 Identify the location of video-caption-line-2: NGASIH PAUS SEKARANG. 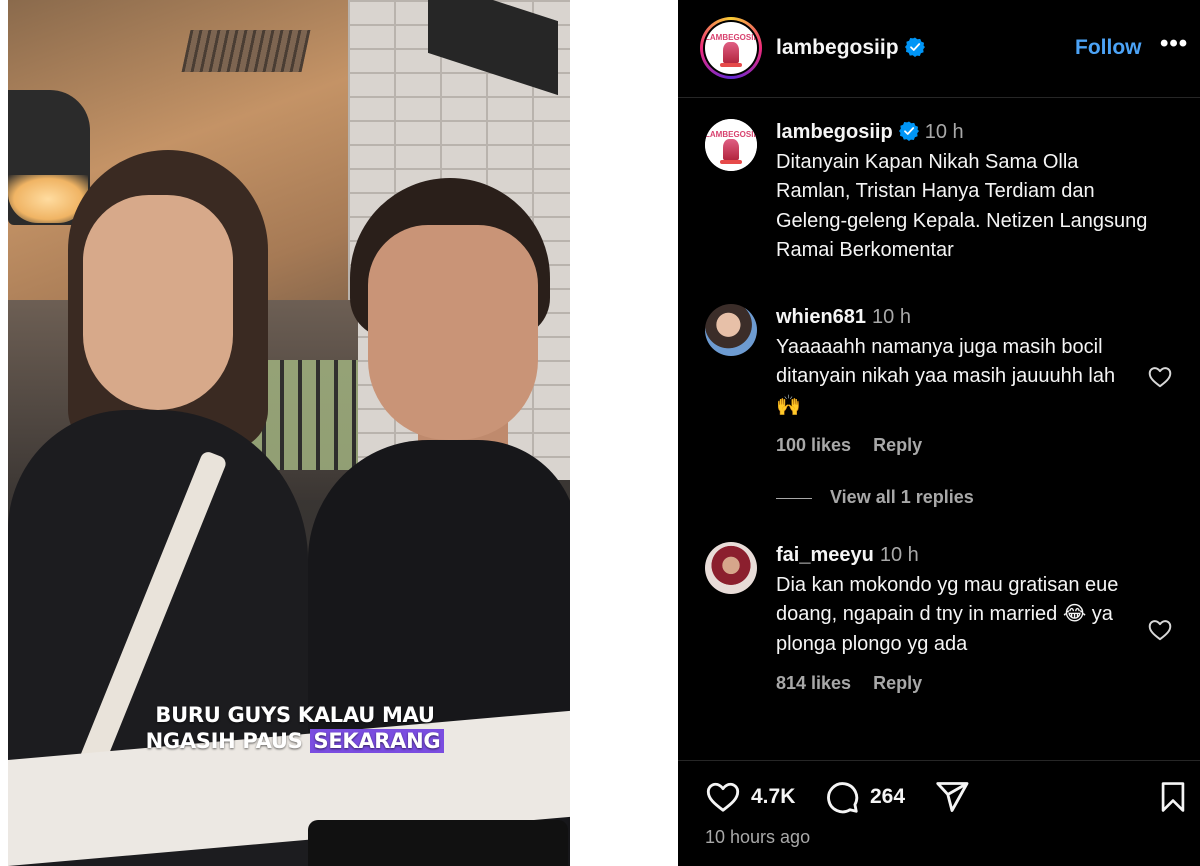
(295, 741).